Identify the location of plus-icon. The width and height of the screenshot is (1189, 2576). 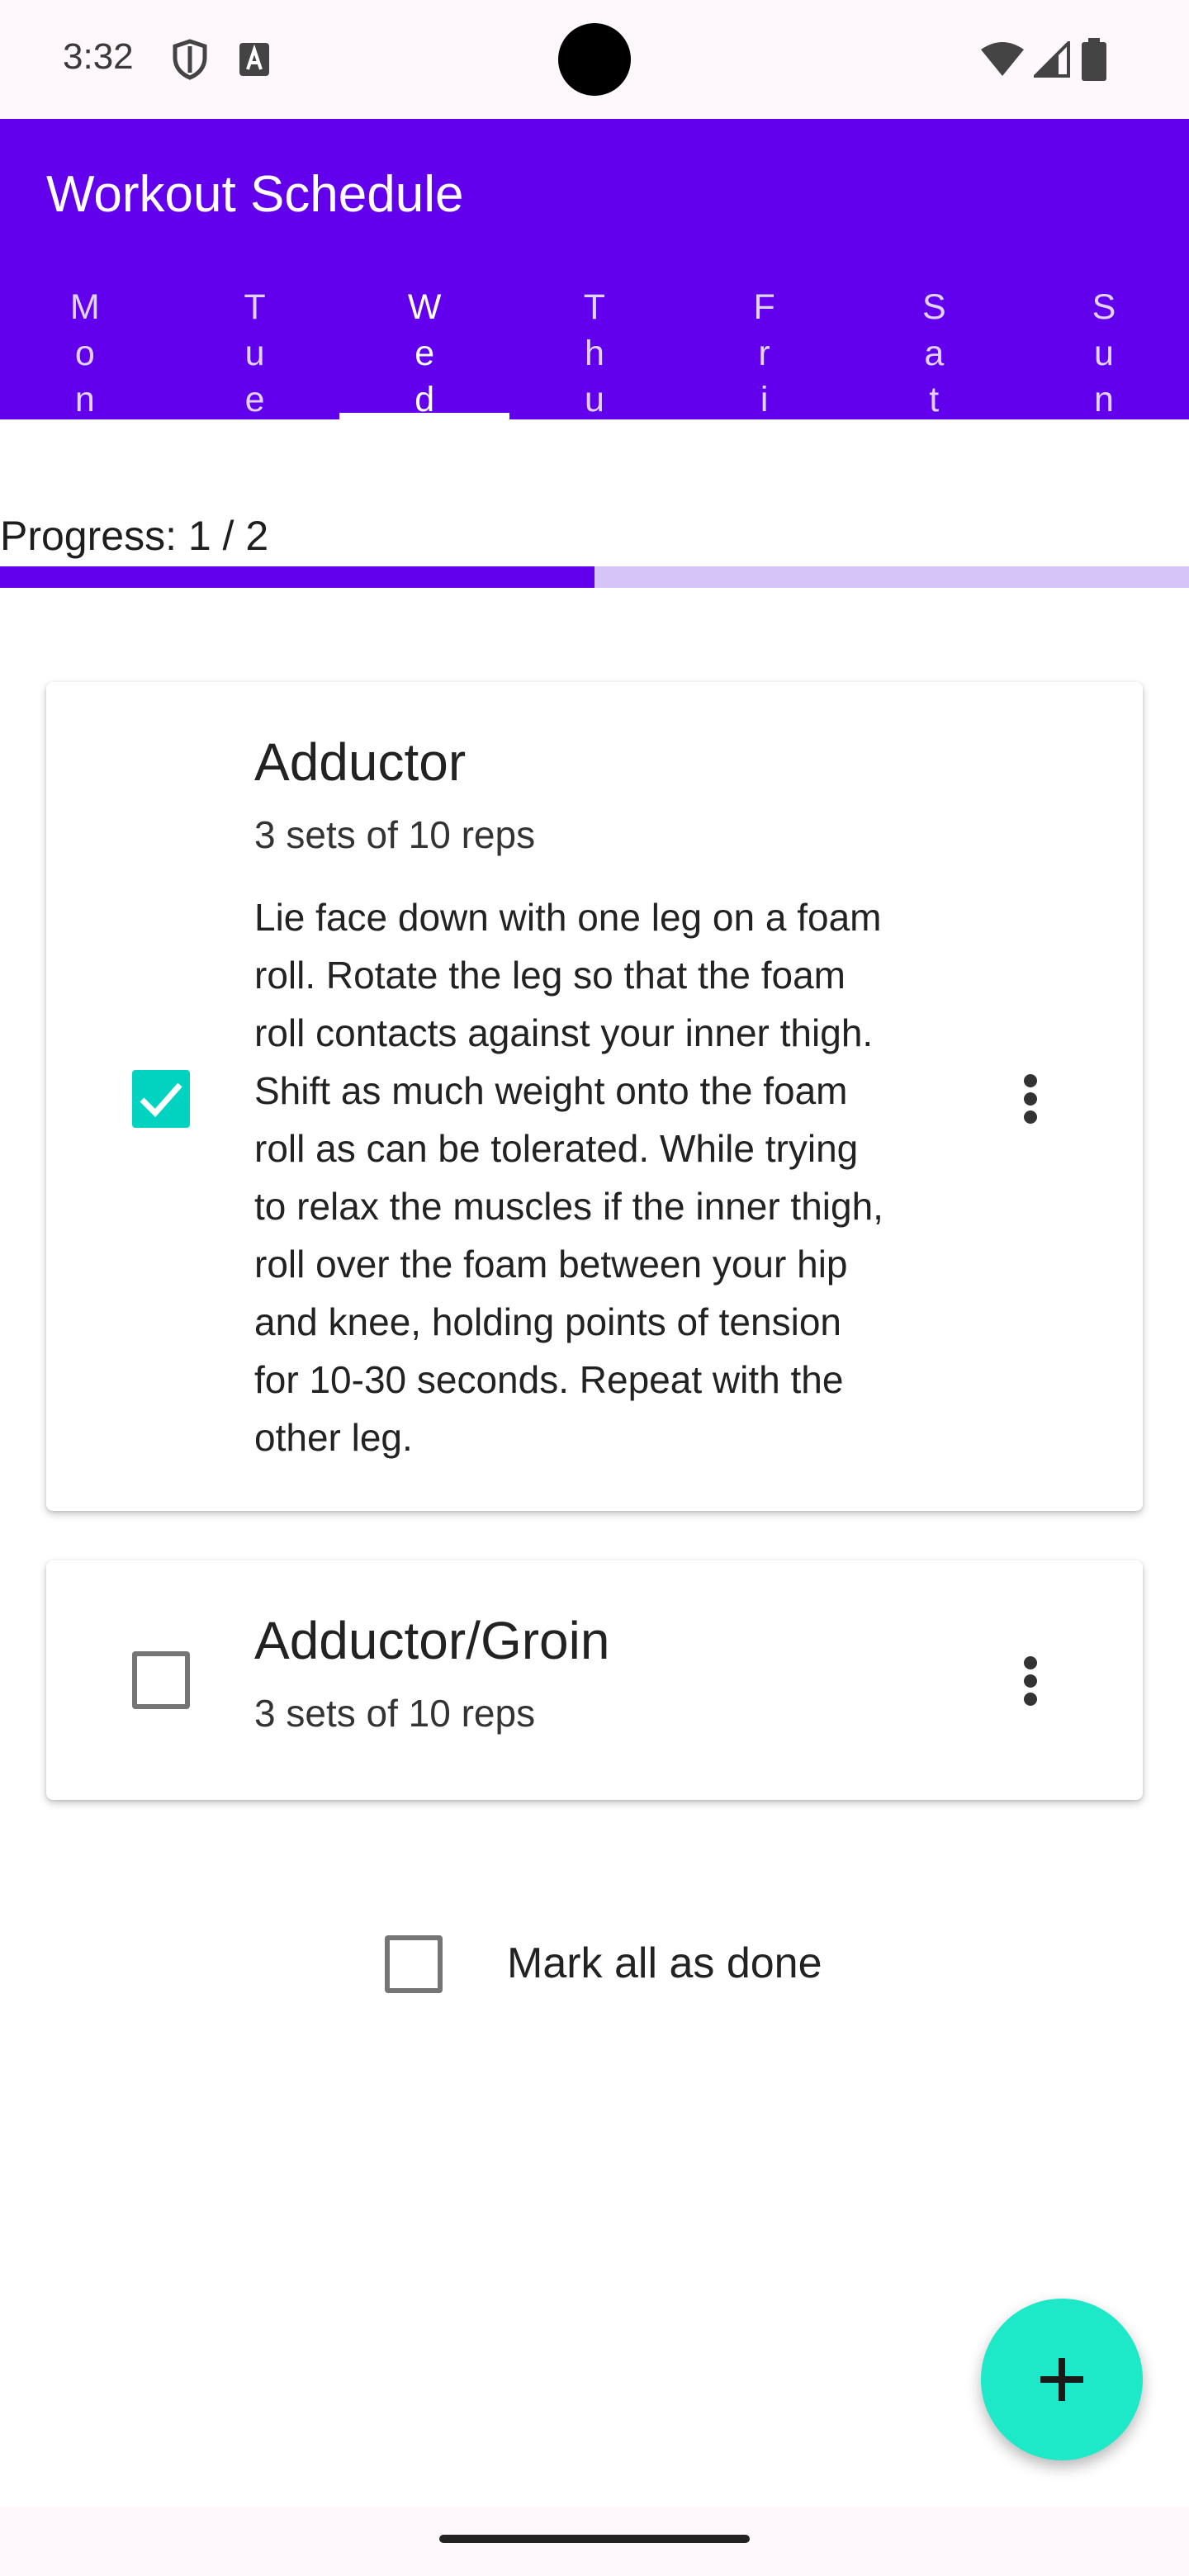
(1061, 2379).